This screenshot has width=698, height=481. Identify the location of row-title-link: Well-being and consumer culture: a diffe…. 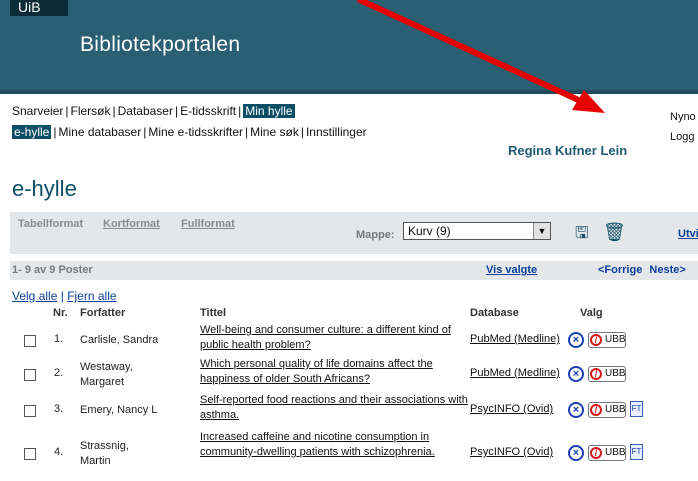
(335, 338).